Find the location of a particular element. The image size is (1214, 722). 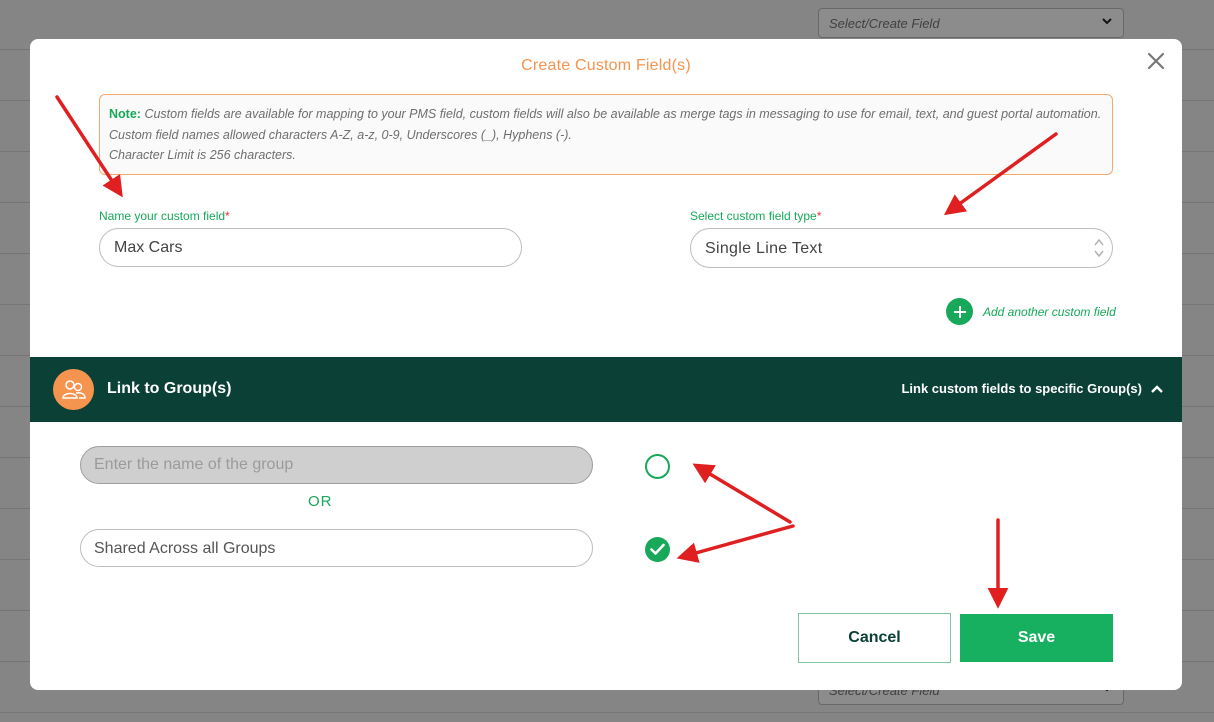

name-field-label: Name your custom field* is located at coordinates (164, 216).